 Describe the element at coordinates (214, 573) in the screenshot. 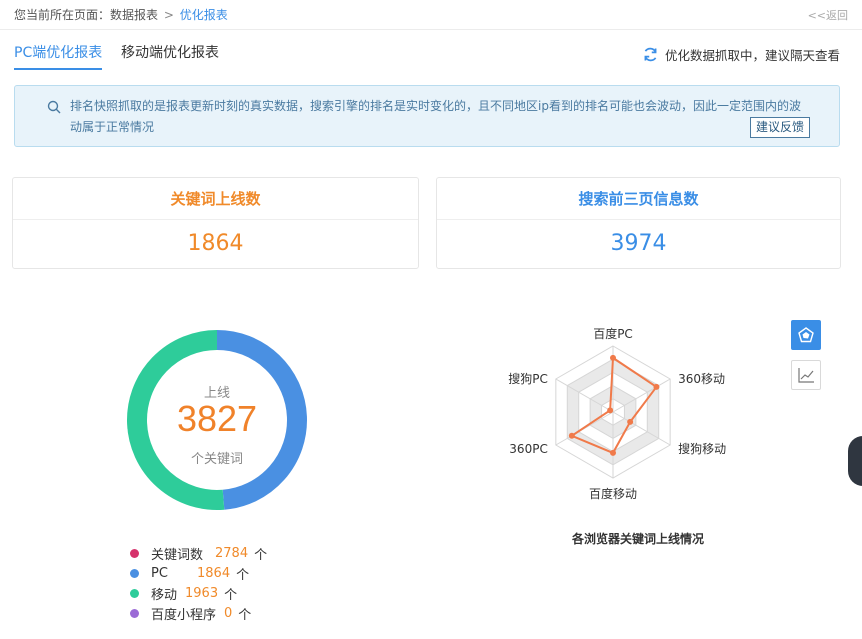

I see `legend-value: 1864` at that location.